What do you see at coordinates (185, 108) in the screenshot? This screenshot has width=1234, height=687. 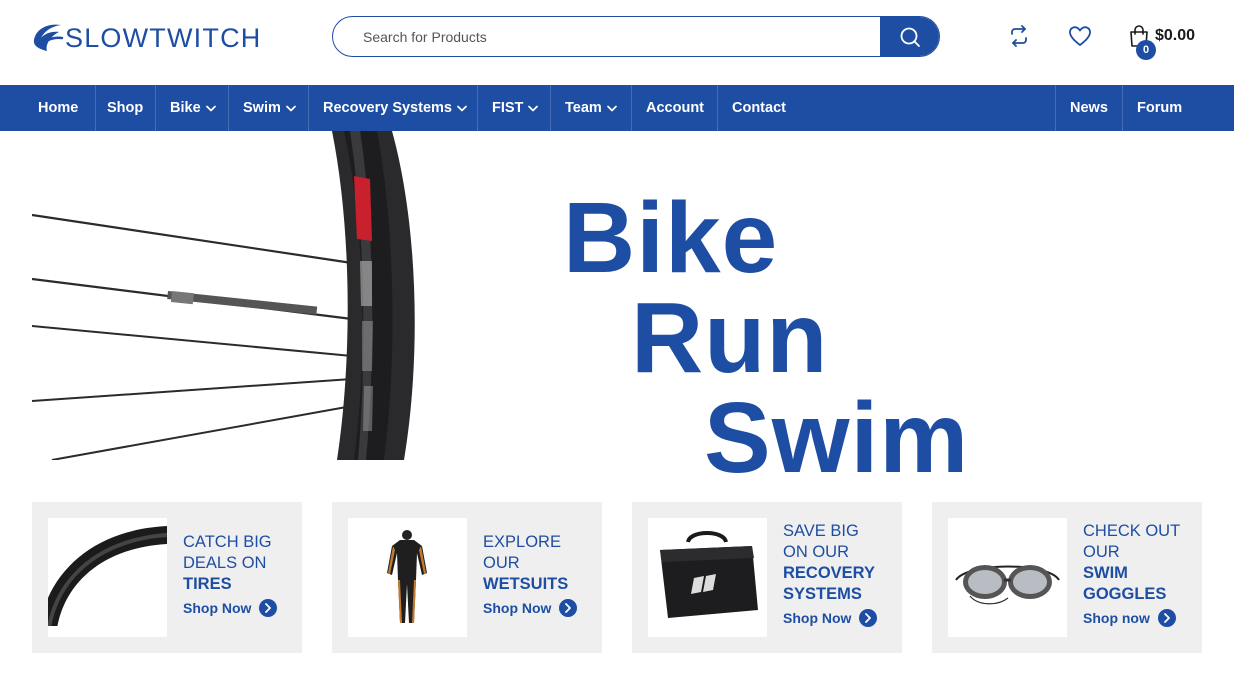 I see `nav-item-label: Bike` at bounding box center [185, 108].